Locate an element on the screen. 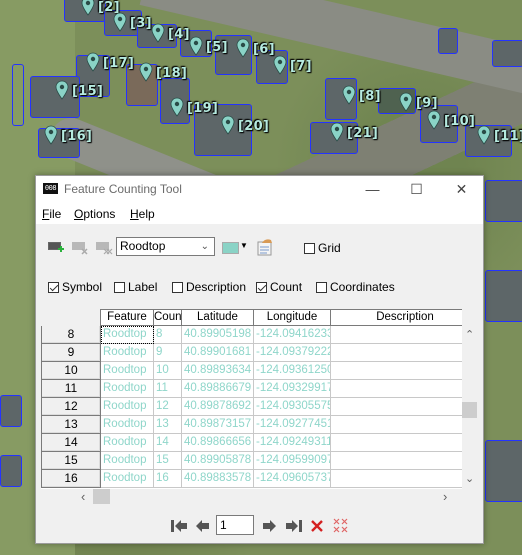 The width and height of the screenshot is (522, 555). option-description-checkbox: Description is located at coordinates (209, 287).